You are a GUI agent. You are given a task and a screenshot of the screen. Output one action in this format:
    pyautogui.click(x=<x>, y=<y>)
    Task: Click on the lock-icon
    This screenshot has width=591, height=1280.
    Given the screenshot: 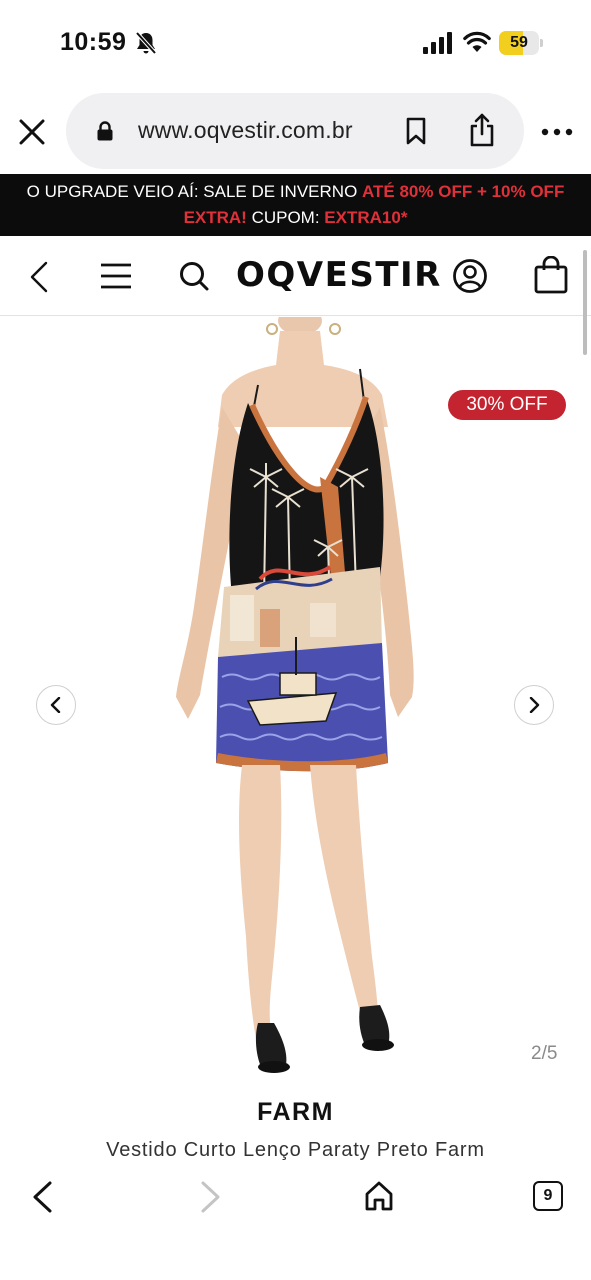 What is the action you would take?
    pyautogui.click(x=105, y=131)
    